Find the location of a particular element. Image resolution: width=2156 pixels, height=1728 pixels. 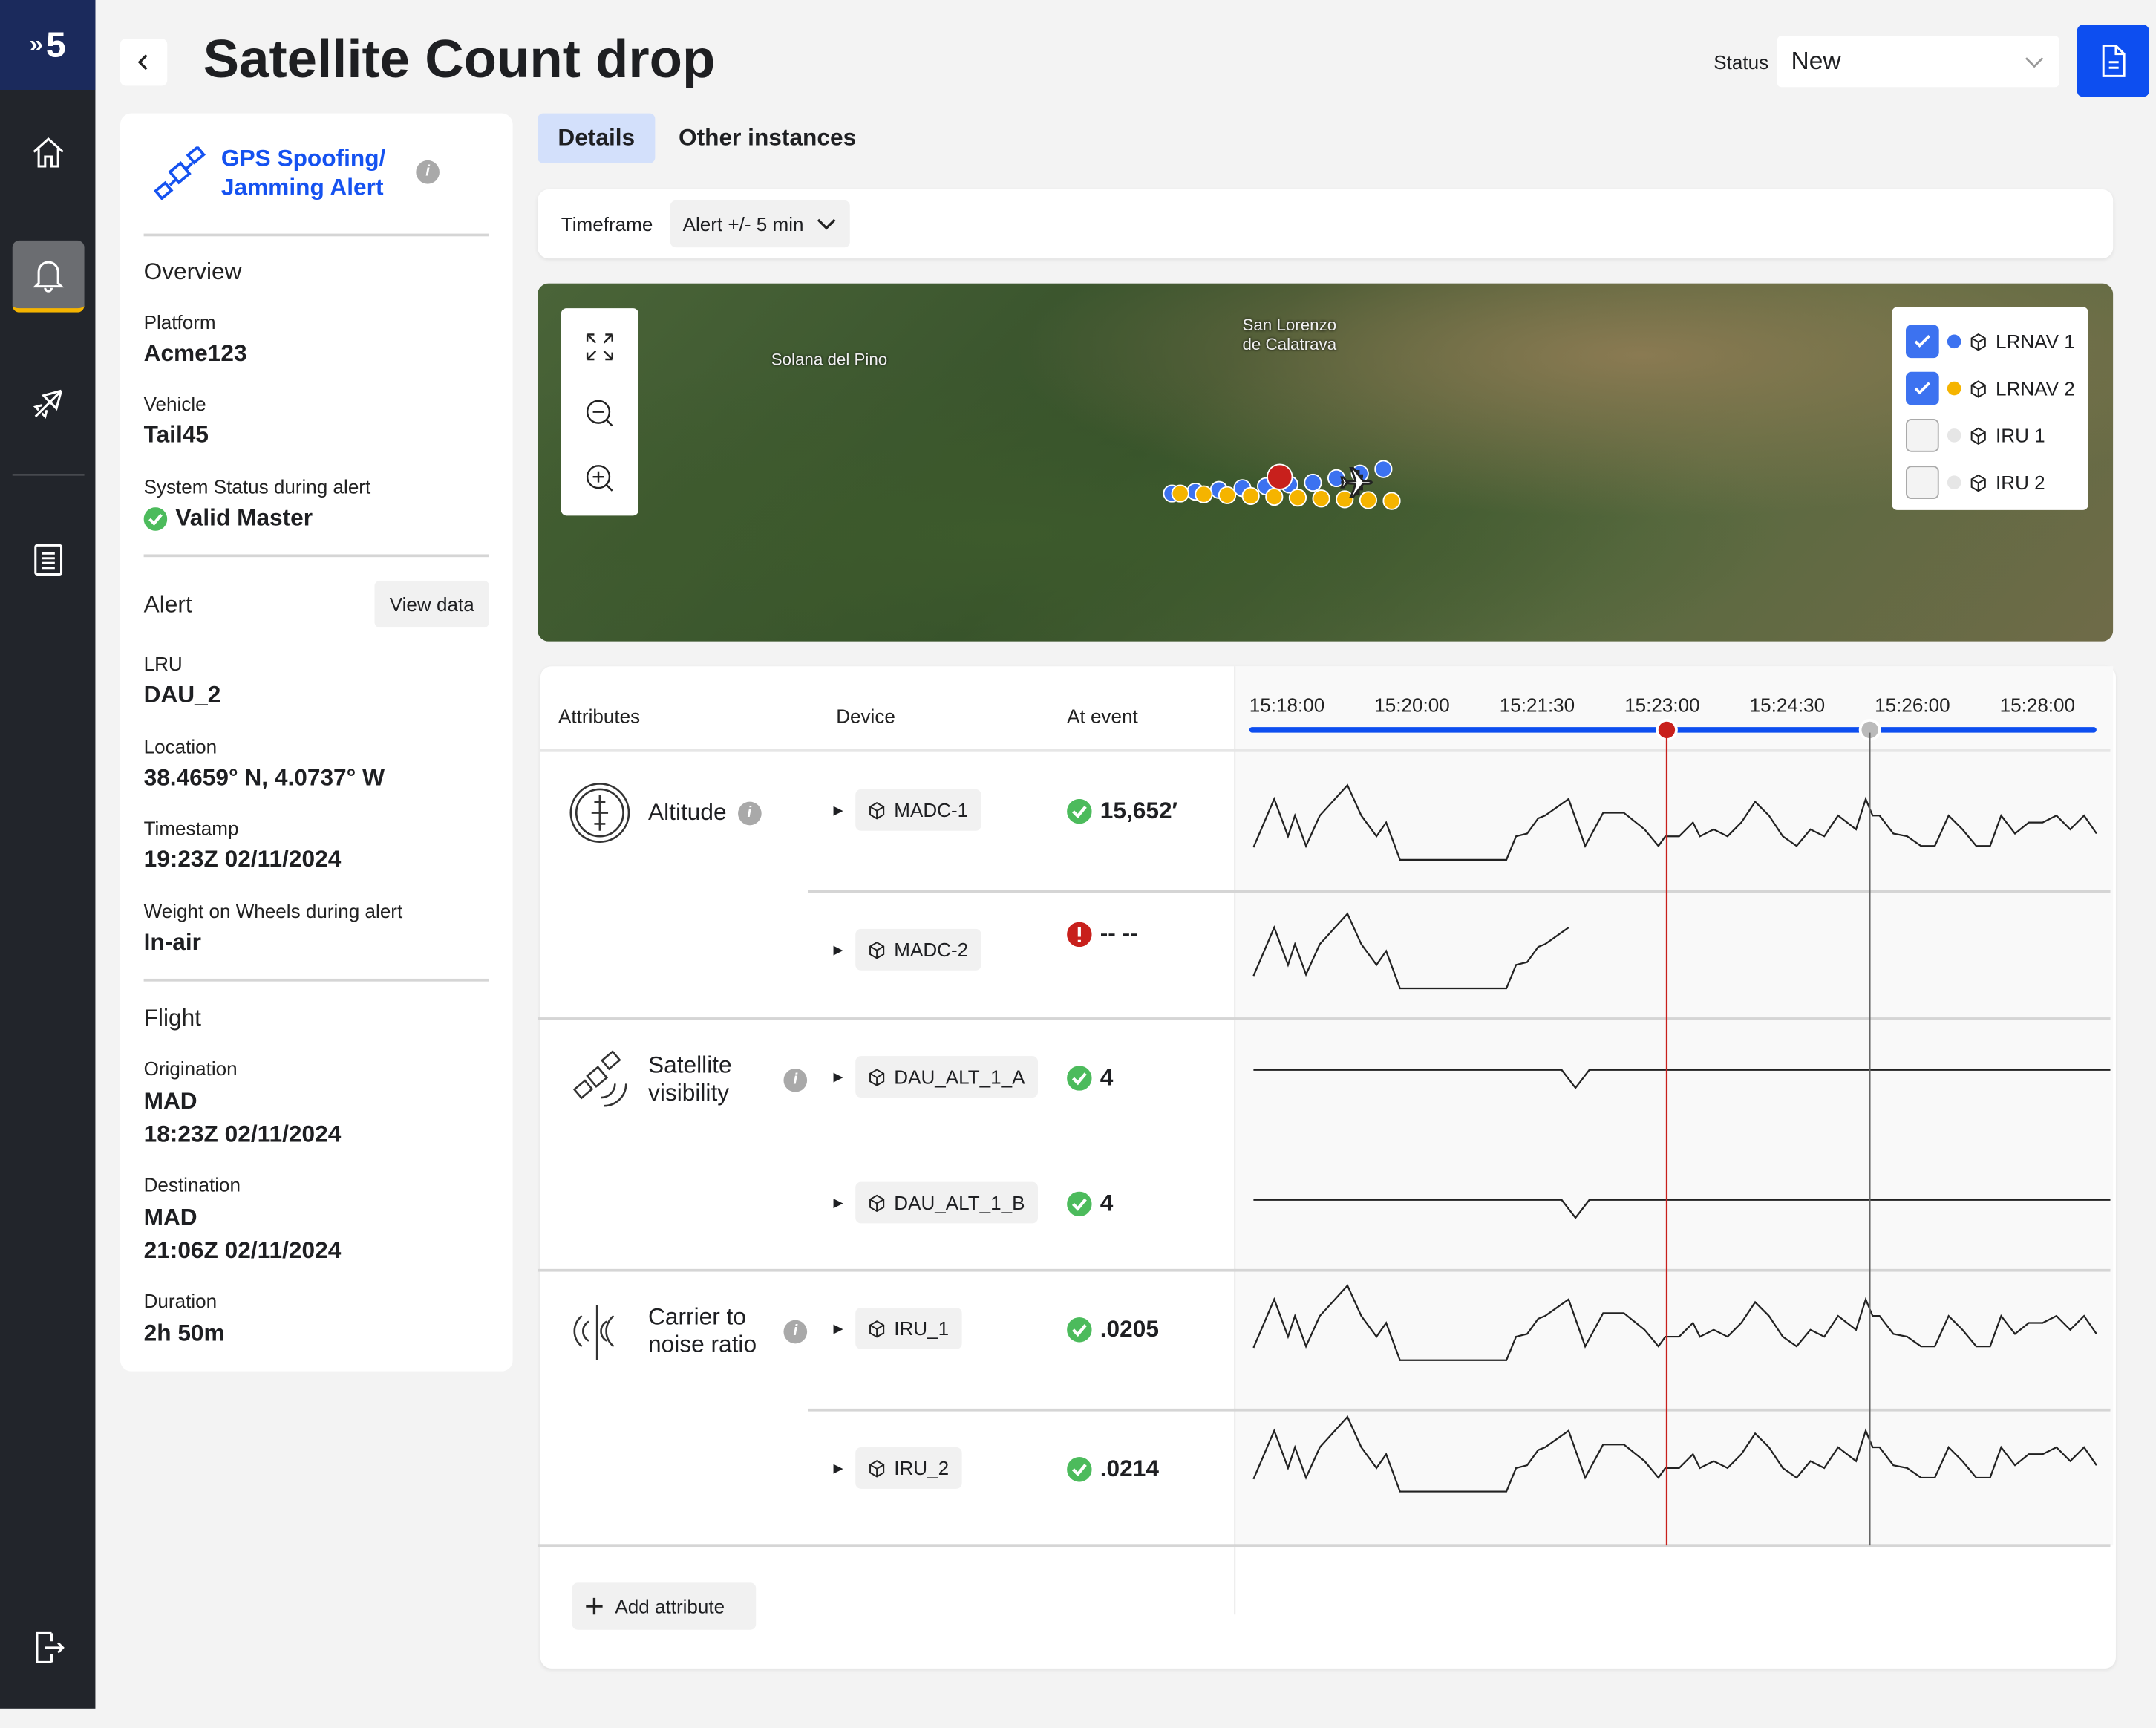

duration-value: 2h 50m is located at coordinates (184, 1333).